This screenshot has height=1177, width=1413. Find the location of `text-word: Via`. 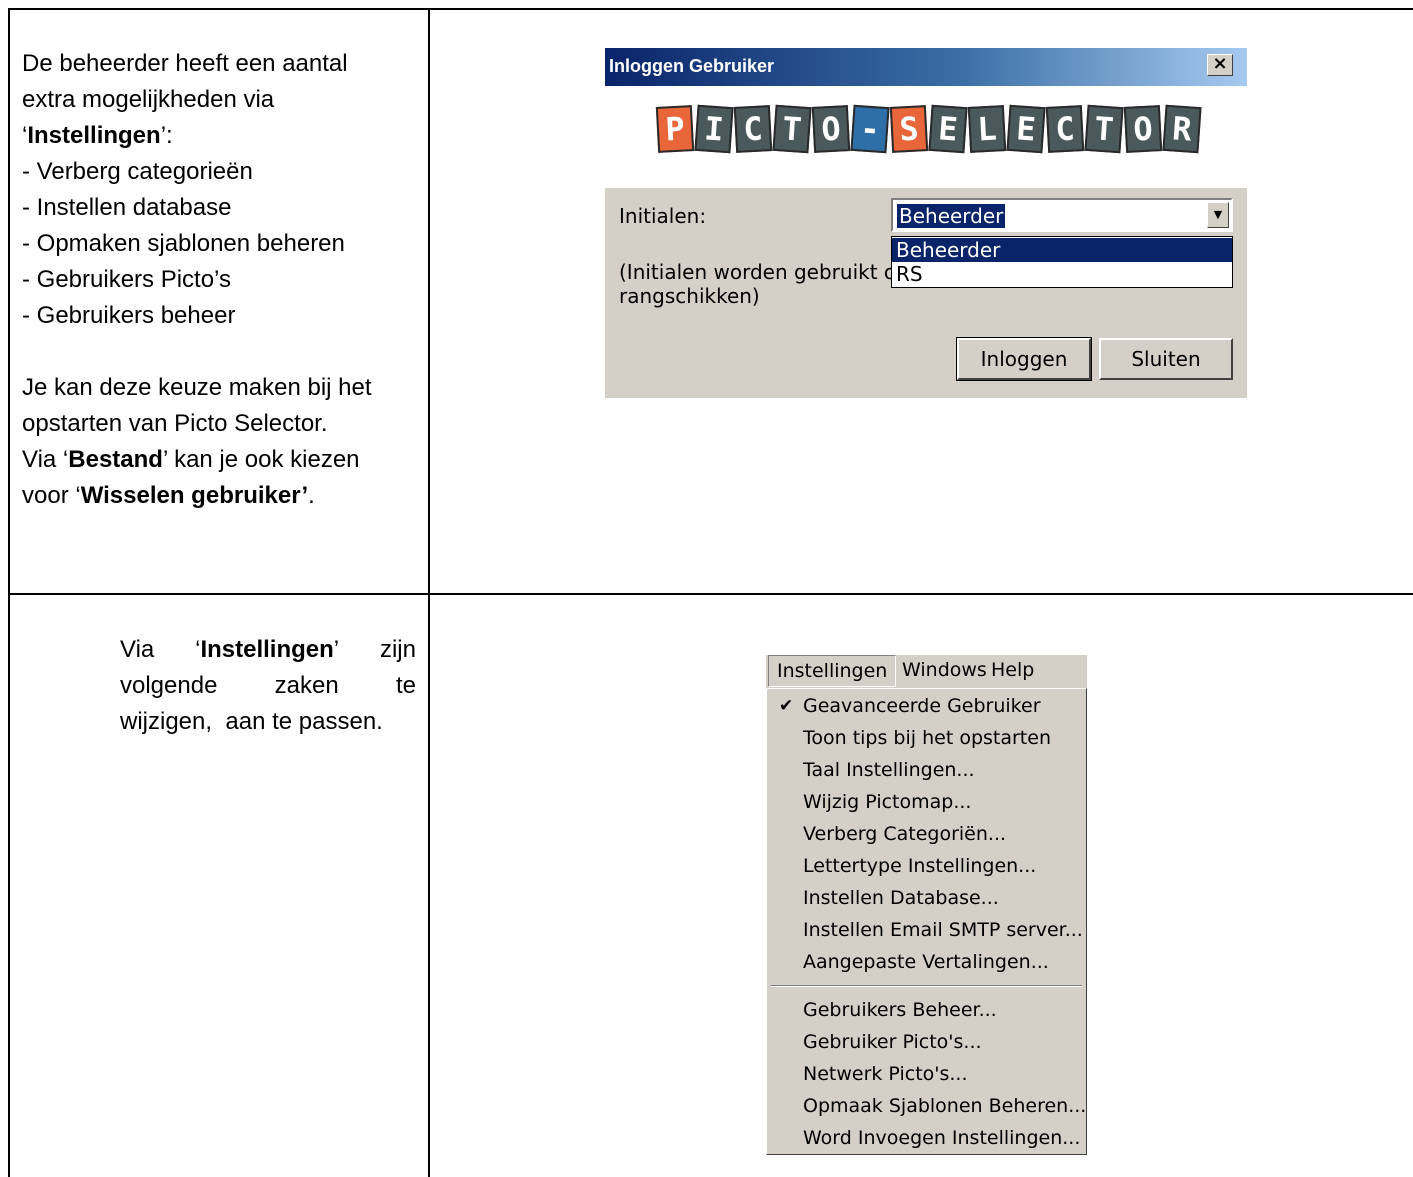

text-word: Via is located at coordinates (137, 649).